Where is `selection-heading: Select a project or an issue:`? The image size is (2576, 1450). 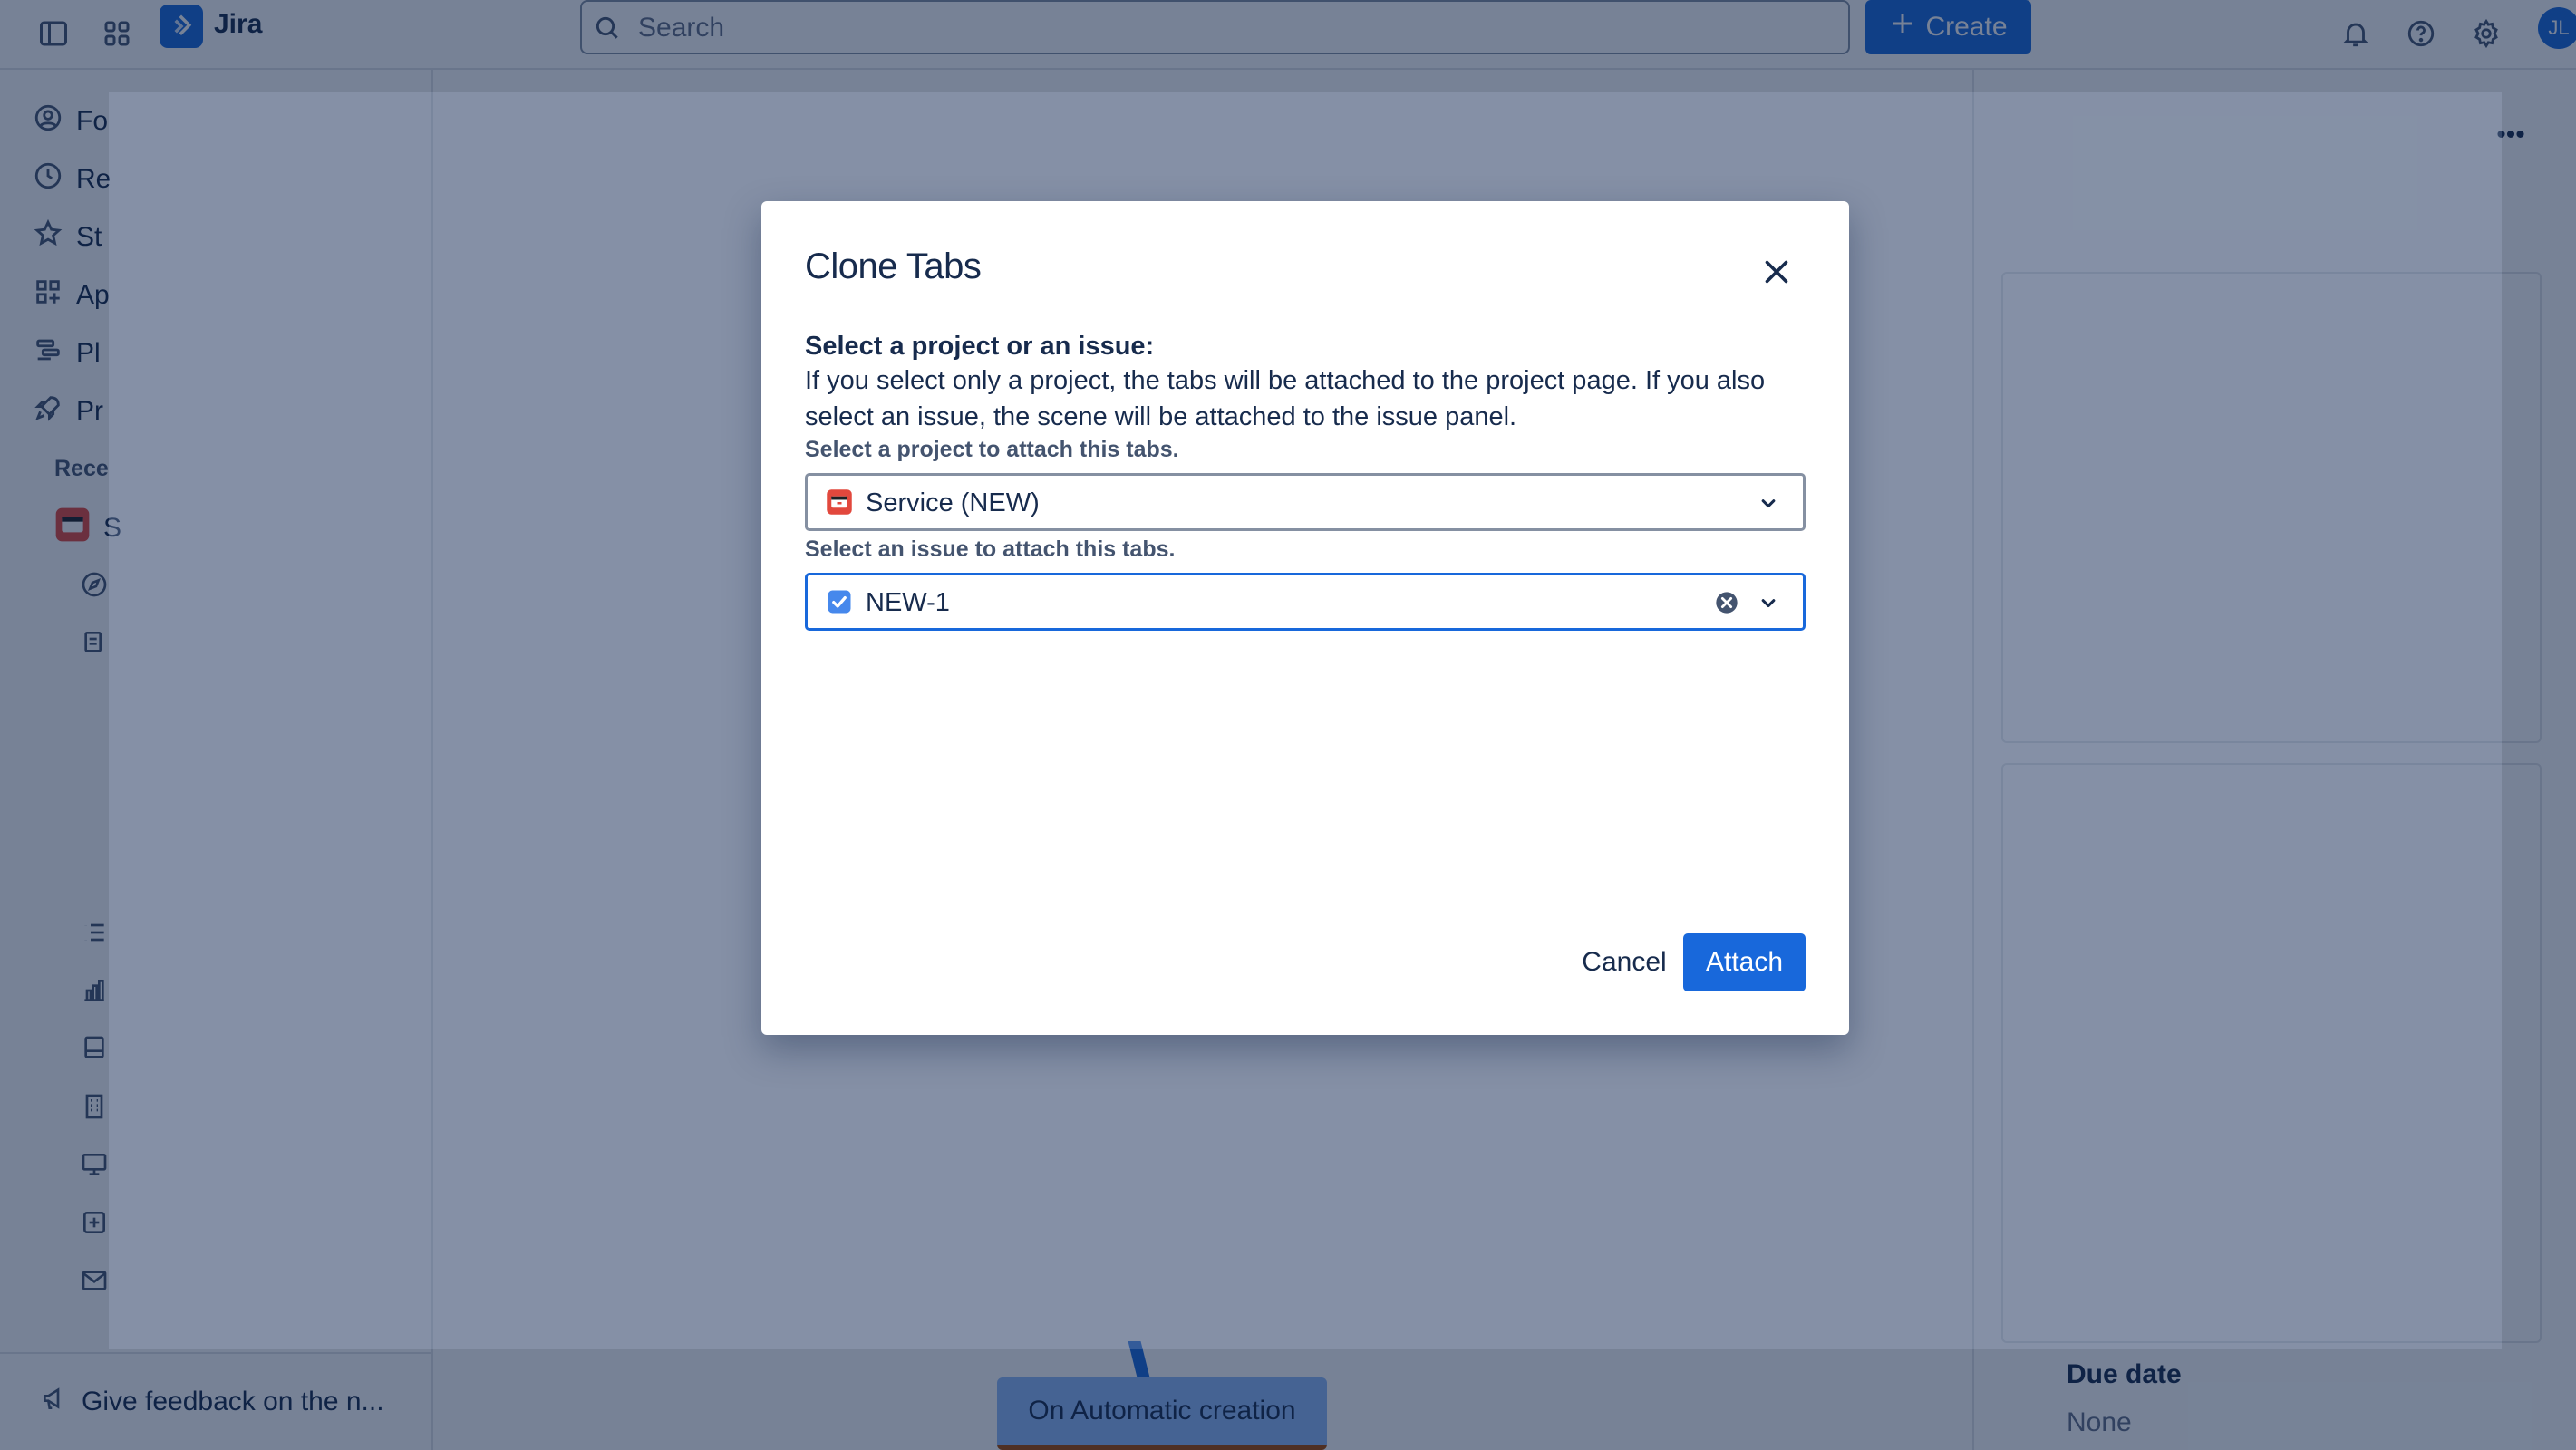 selection-heading: Select a project or an issue: is located at coordinates (980, 346).